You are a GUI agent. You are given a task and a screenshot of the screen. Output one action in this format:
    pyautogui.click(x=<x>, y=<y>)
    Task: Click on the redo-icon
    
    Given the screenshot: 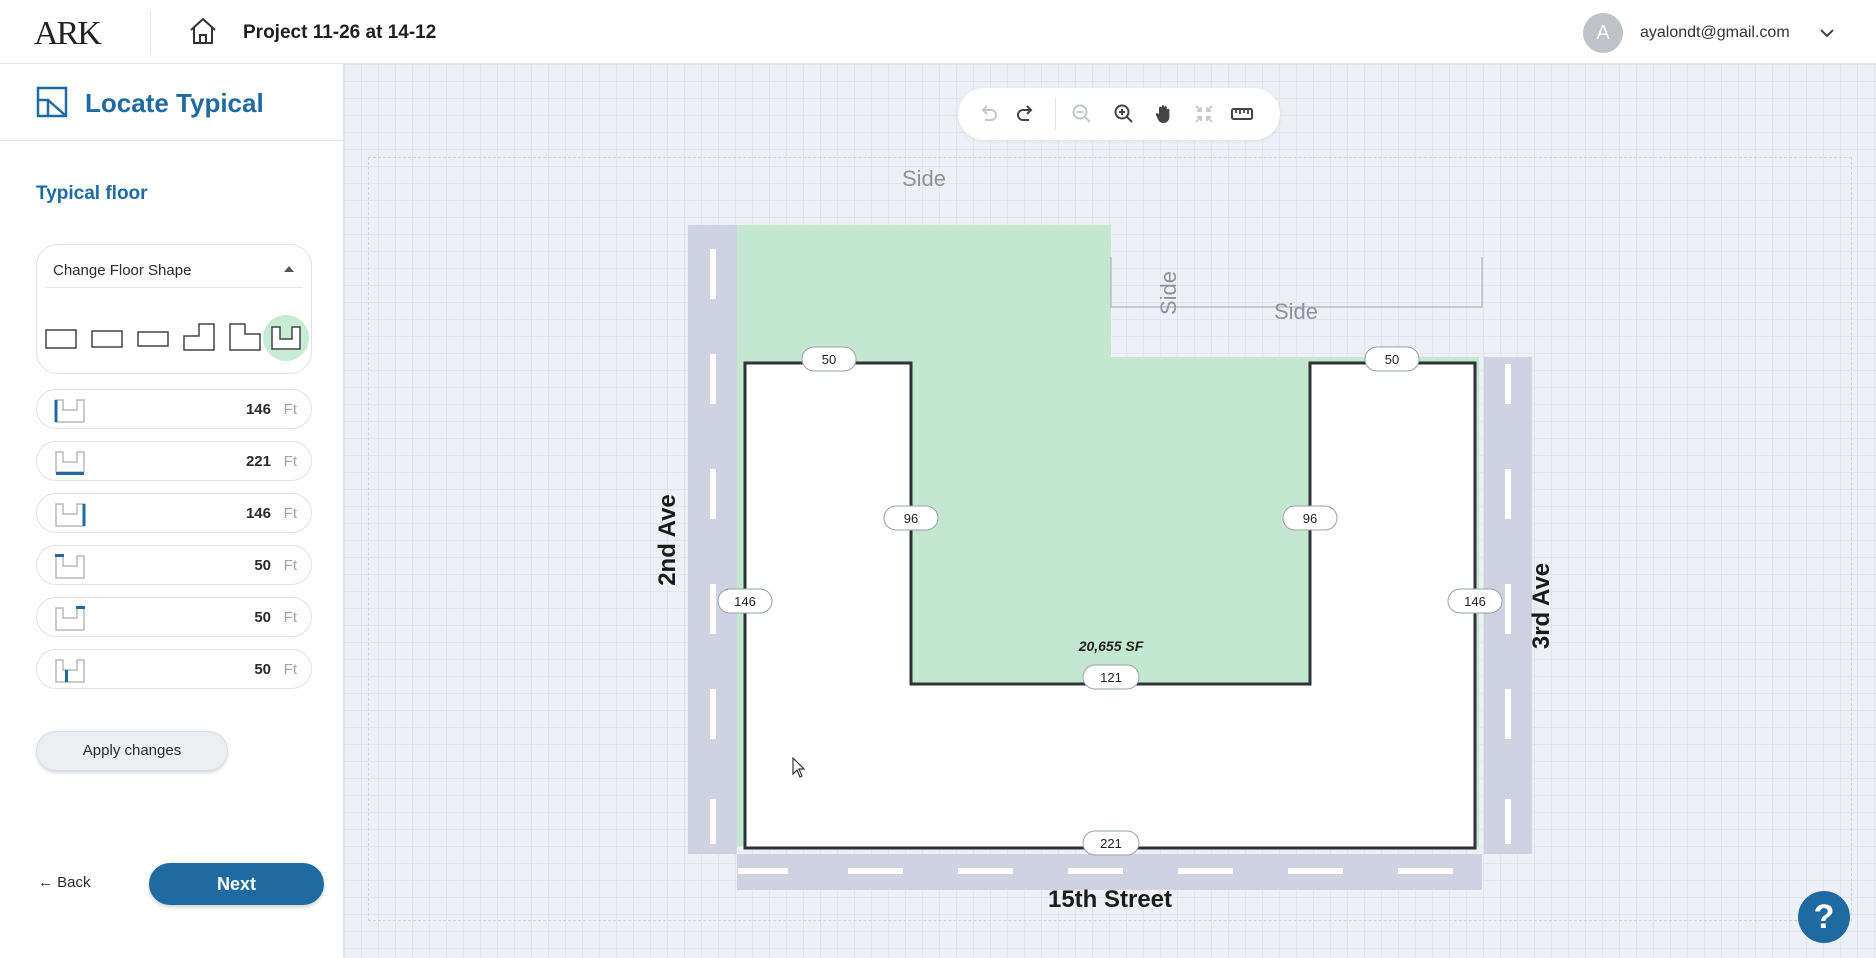 What is the action you would take?
    pyautogui.click(x=1026, y=114)
    